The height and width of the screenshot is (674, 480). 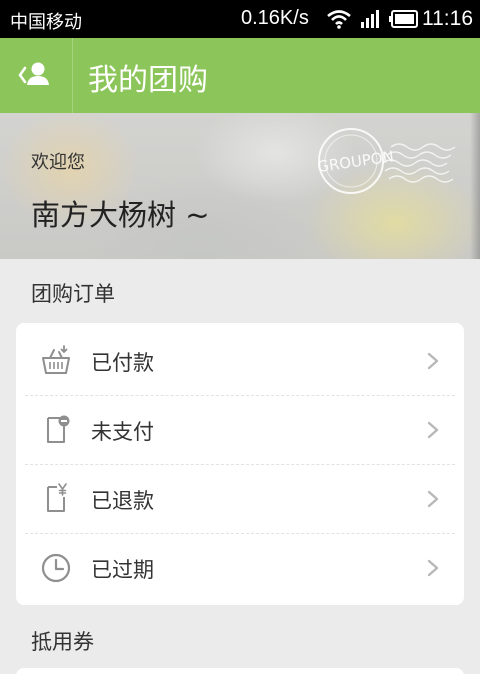 I want to click on signal-icon, so click(x=370, y=19).